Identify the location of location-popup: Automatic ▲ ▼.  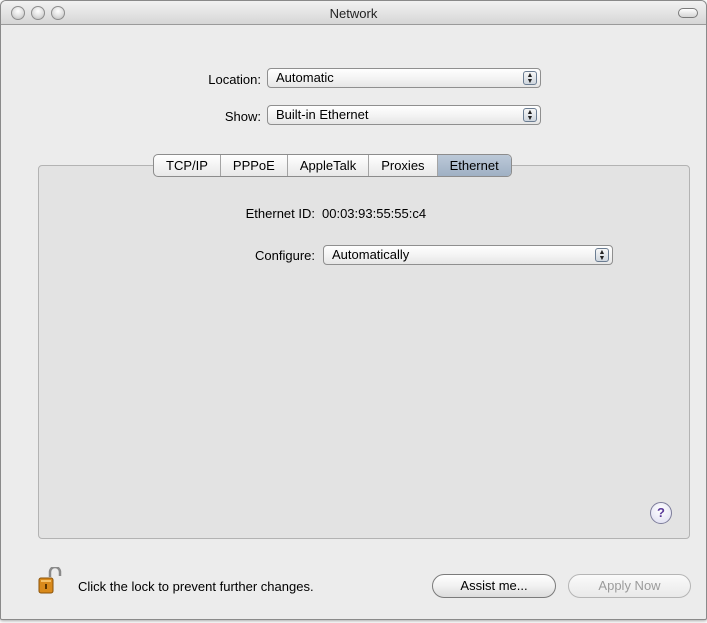
(404, 78).